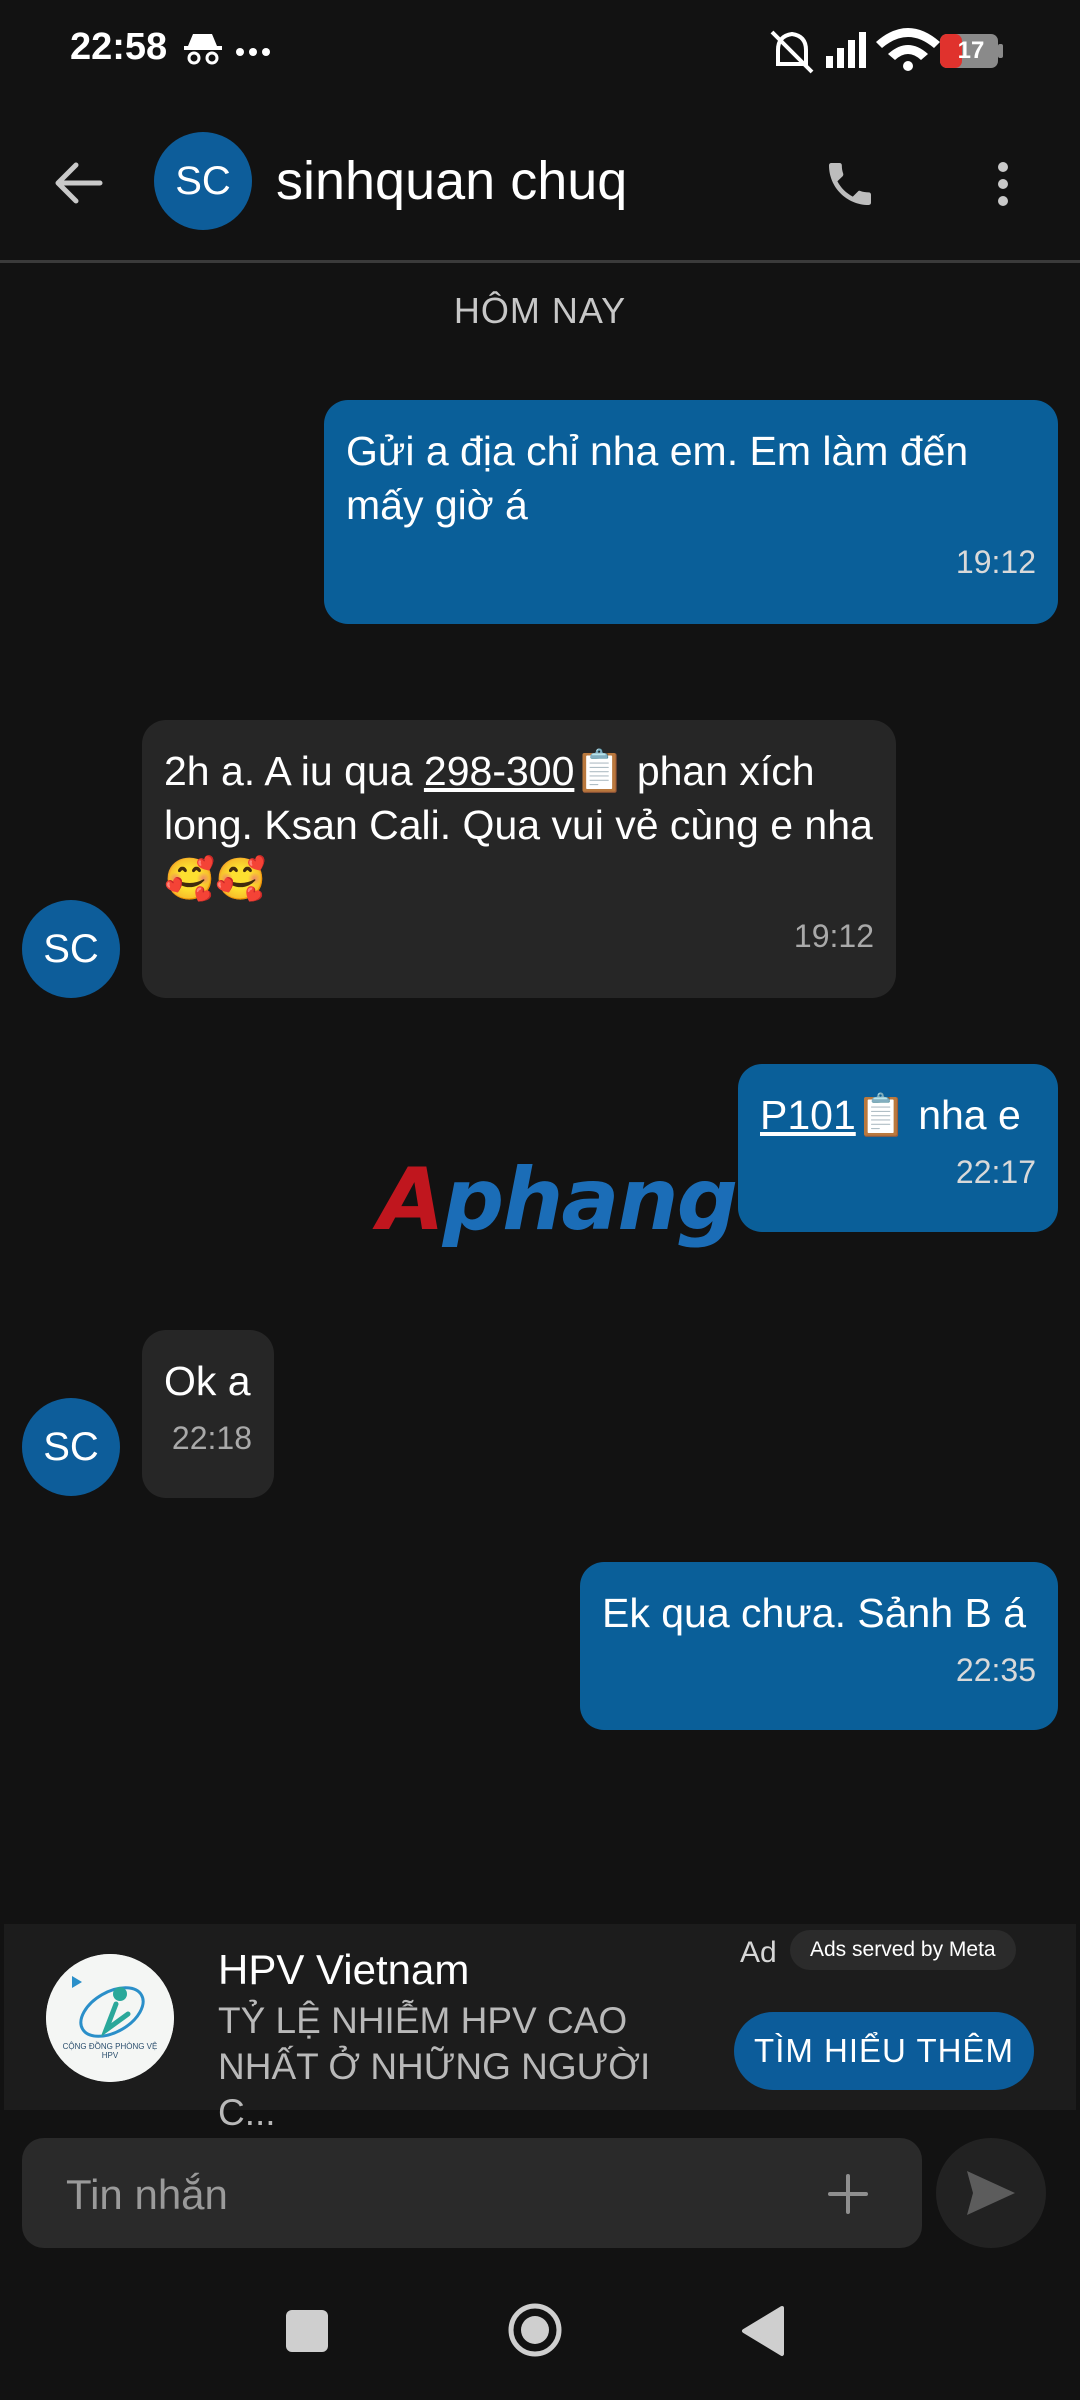 The width and height of the screenshot is (1080, 2400). I want to click on outgoing-message: Ek qua chưa. Sảnh B á 22:35, so click(819, 1646).